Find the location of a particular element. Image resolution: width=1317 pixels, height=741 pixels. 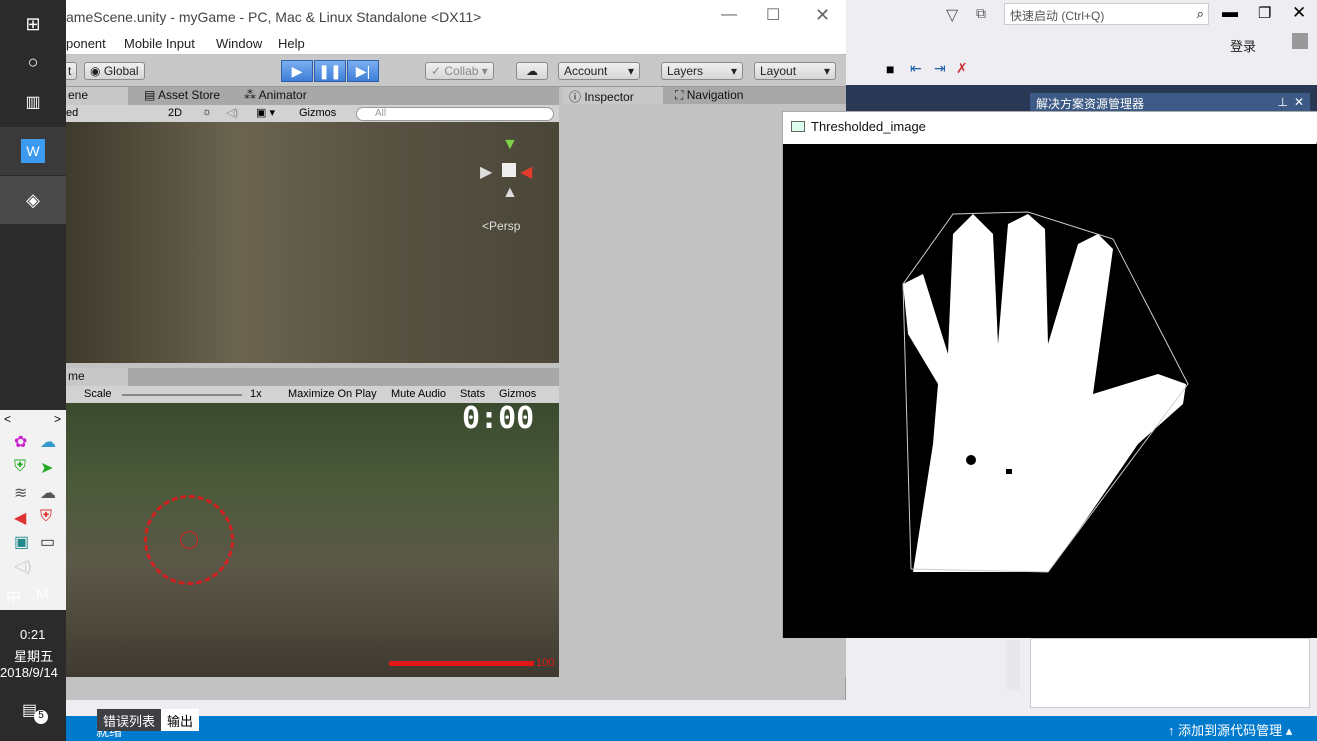

pause-button: ❚❚ is located at coordinates (330, 71).